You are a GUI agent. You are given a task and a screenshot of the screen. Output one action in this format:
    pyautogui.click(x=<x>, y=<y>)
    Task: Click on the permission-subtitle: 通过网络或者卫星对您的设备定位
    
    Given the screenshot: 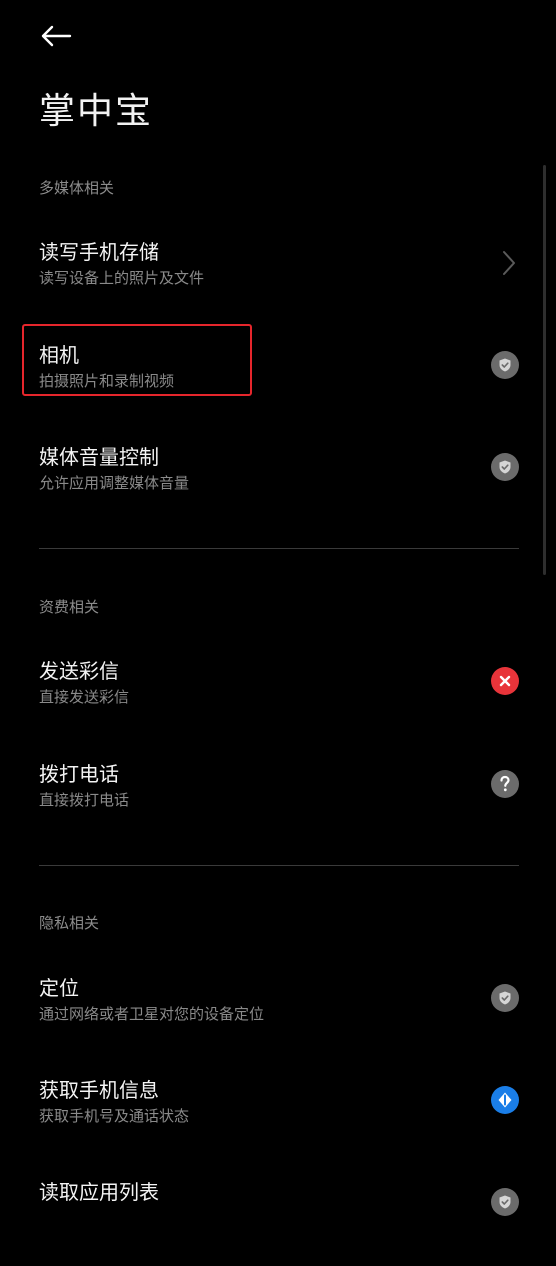 What is the action you would take?
    pyautogui.click(x=152, y=1014)
    